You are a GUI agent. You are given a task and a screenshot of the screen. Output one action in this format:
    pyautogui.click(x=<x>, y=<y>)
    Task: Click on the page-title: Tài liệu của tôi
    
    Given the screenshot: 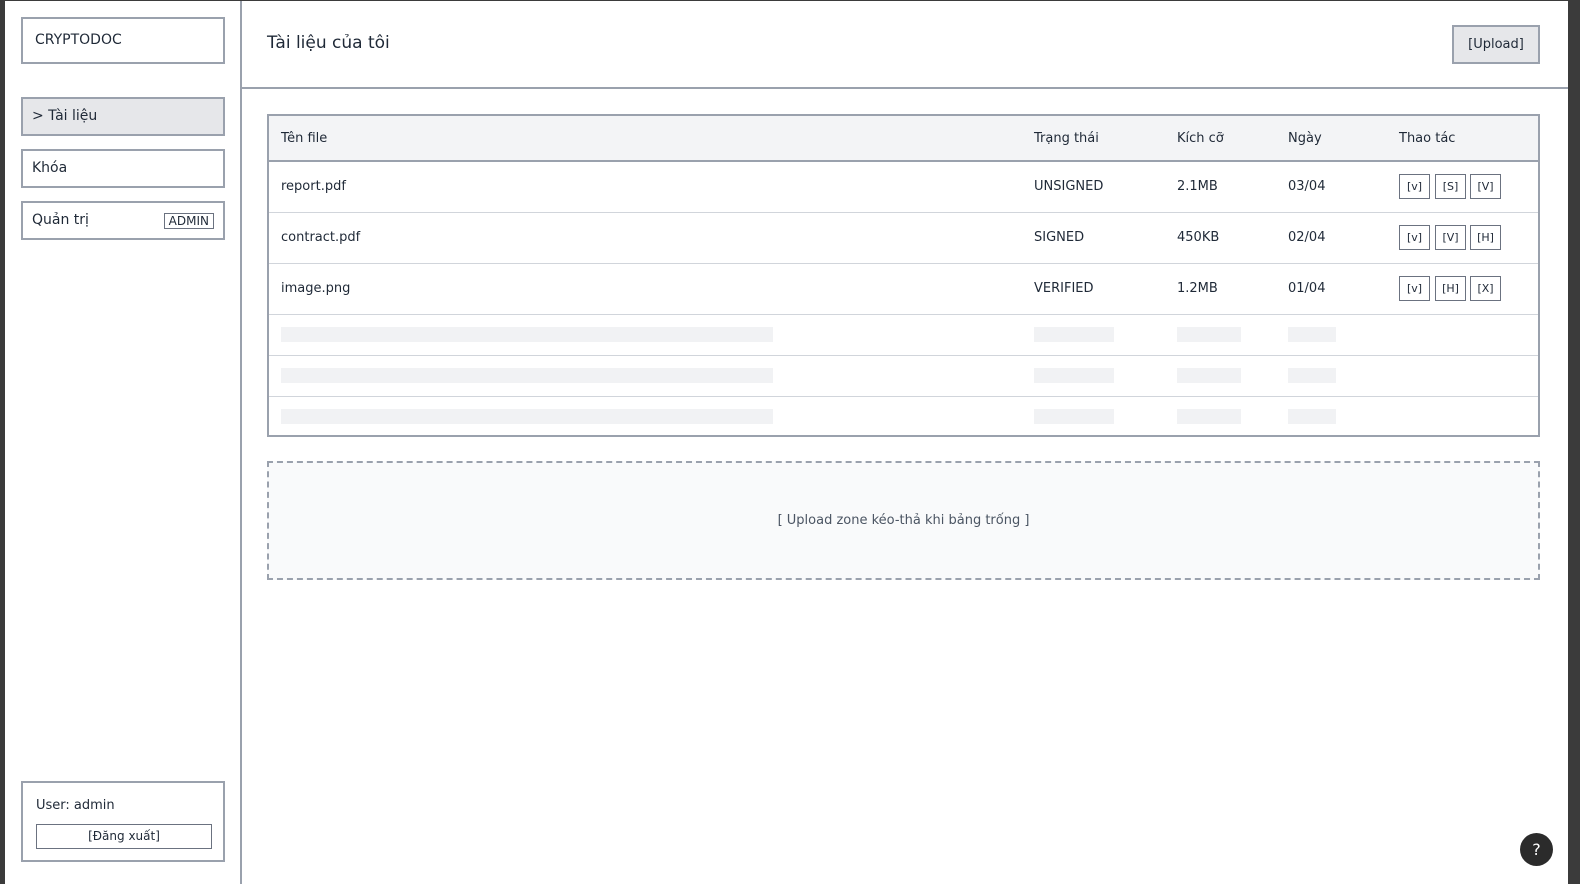 What is the action you would take?
    pyautogui.click(x=328, y=43)
    